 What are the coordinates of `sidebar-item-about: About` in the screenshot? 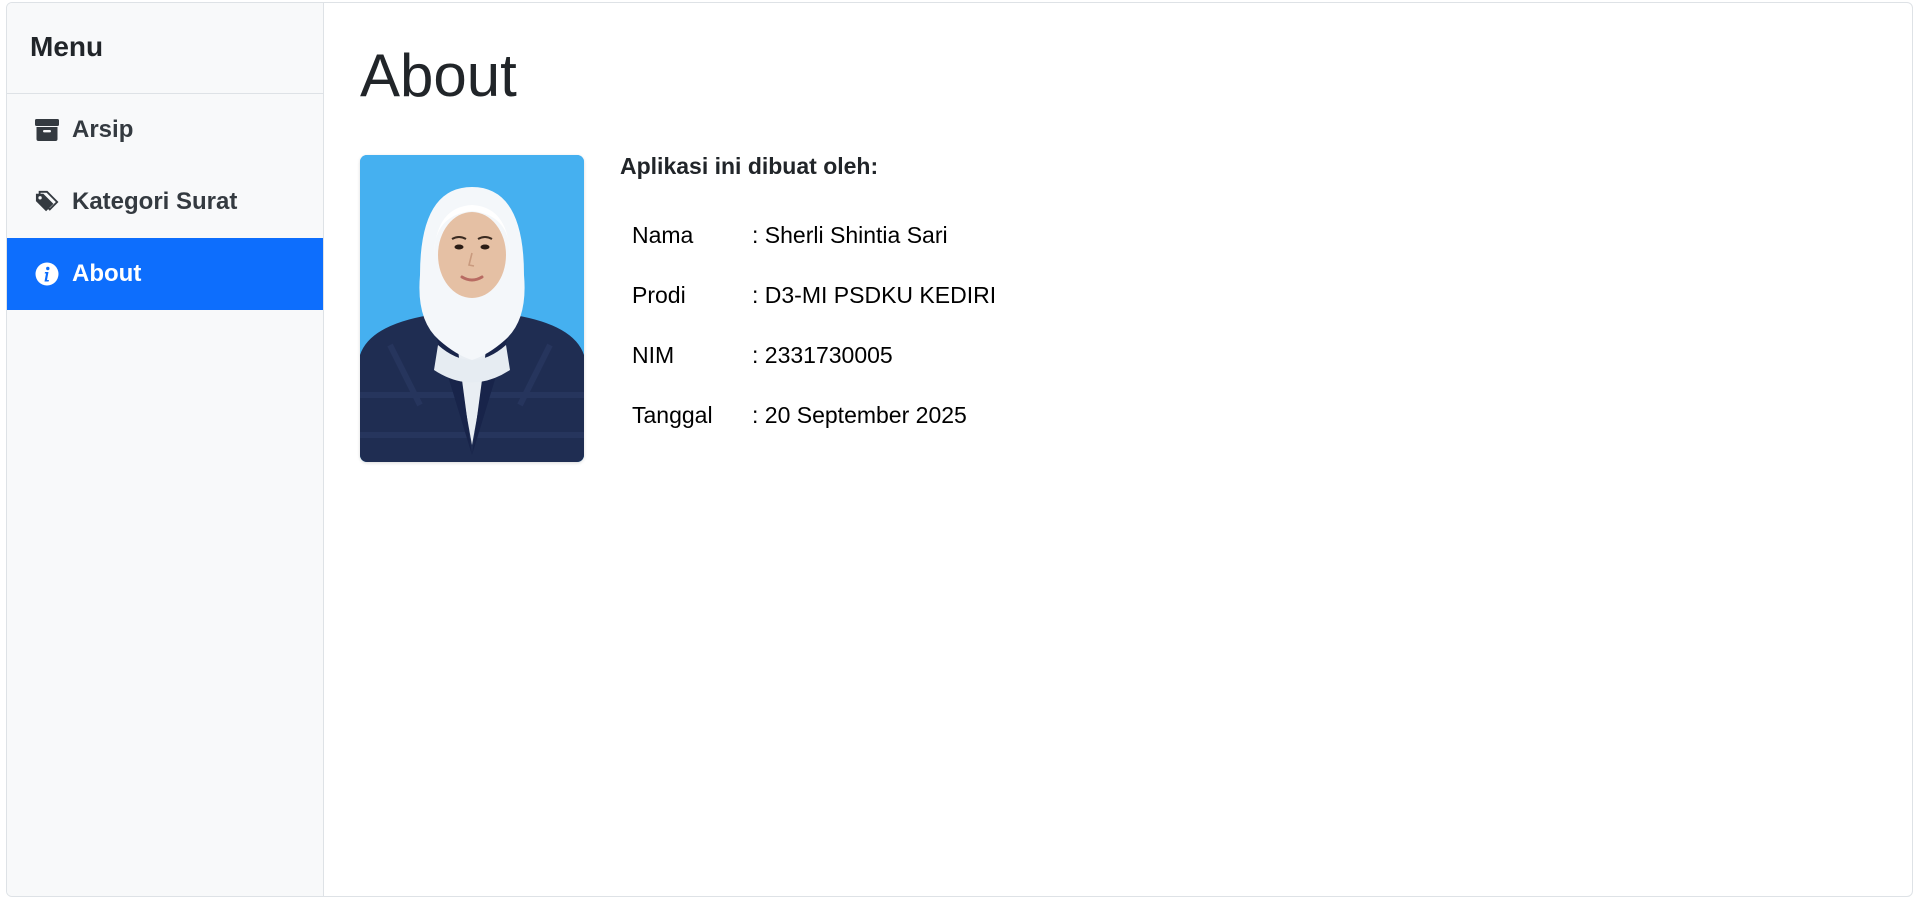 It's located at (165, 274).